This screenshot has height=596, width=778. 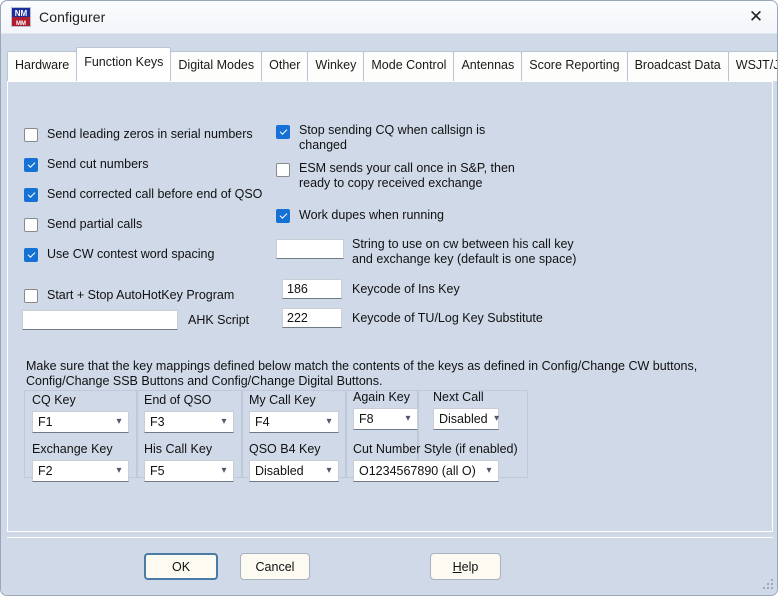 I want to click on combo-my-call-key: F4 ▾, so click(x=294, y=422).